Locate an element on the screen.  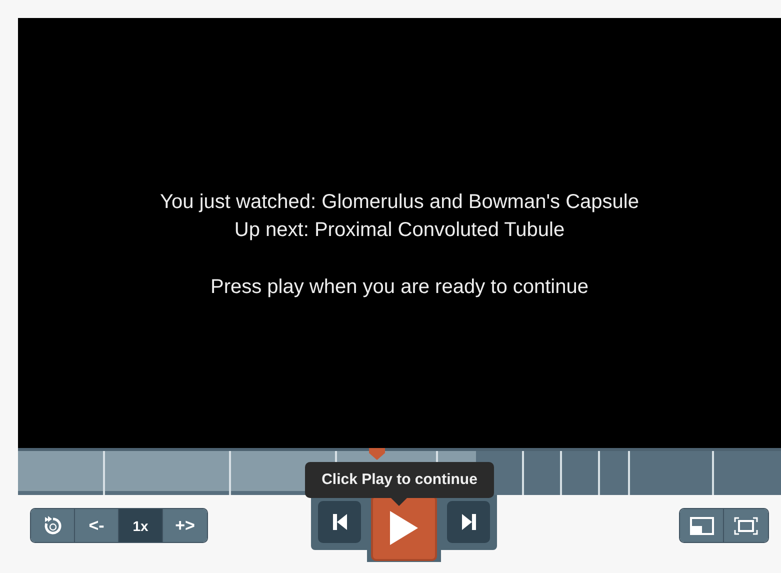
previous-icon is located at coordinates (339, 522).